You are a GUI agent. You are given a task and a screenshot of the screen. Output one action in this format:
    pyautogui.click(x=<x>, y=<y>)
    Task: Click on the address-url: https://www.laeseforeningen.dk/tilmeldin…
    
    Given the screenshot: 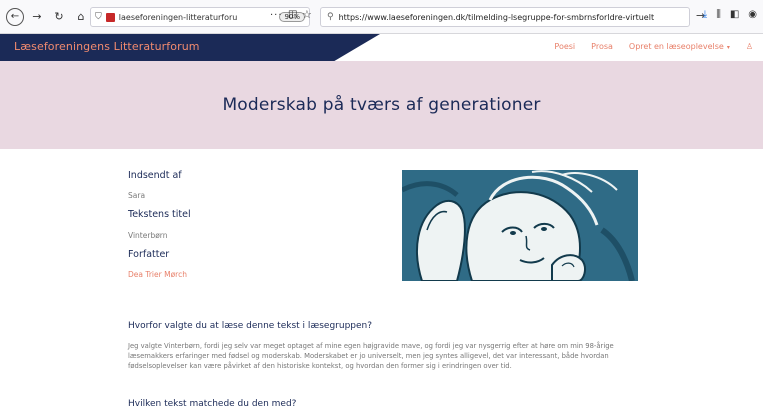 What is the action you would take?
    pyautogui.click(x=496, y=17)
    